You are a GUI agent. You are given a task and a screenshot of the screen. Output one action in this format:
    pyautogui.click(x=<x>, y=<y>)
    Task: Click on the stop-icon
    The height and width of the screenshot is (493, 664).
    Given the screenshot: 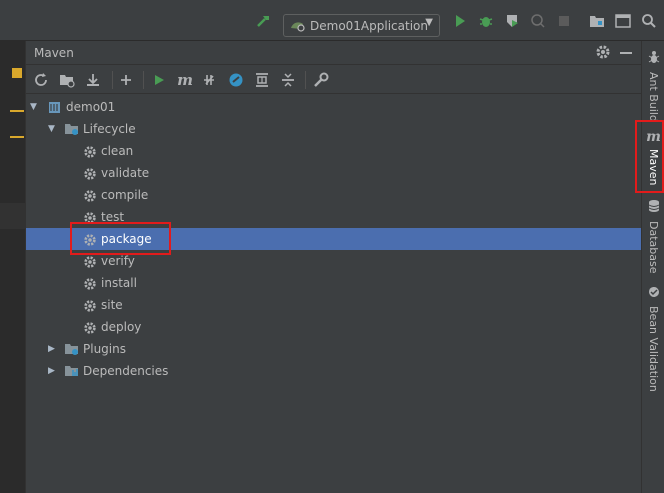 What is the action you would take?
    pyautogui.click(x=564, y=21)
    